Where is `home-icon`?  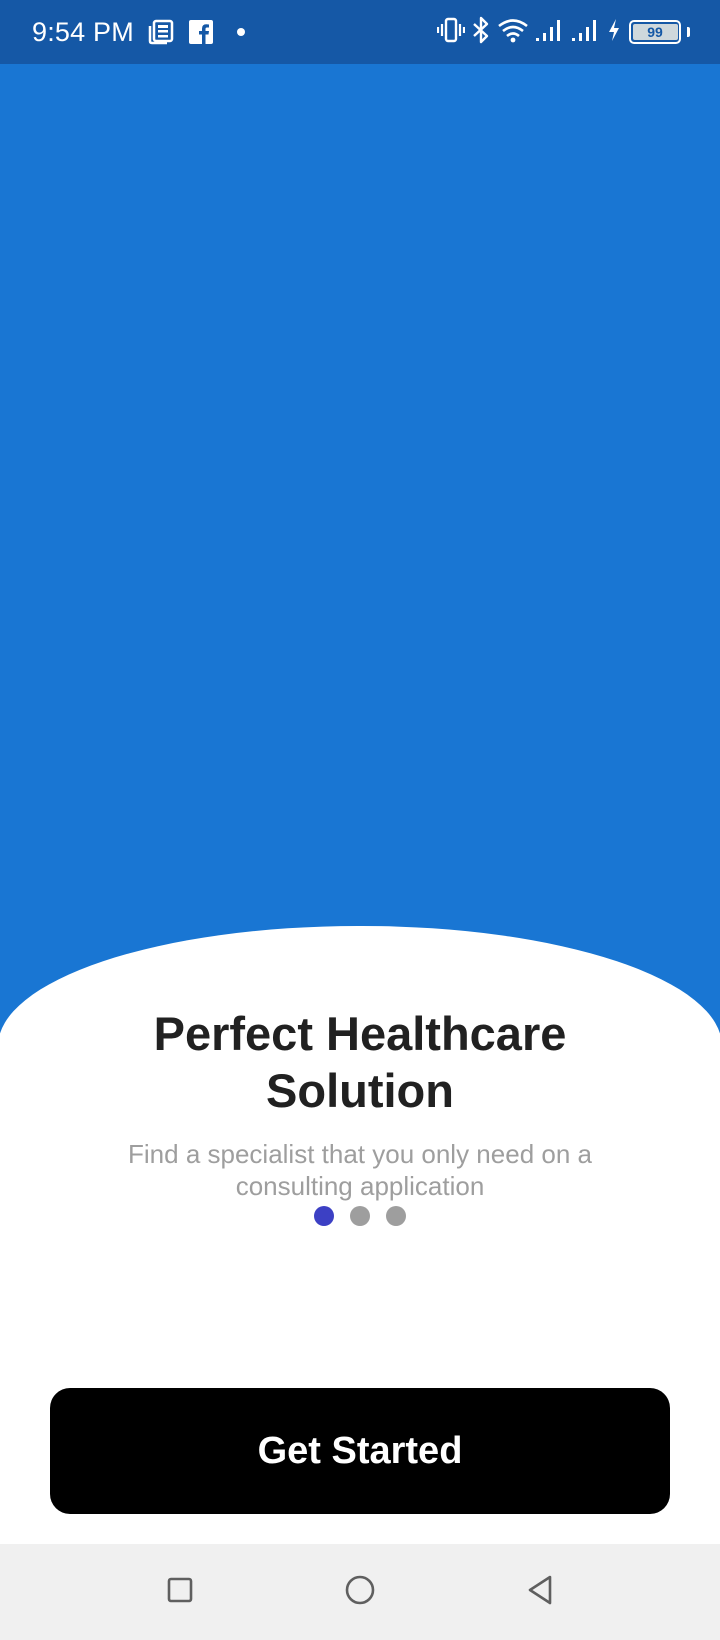
home-icon is located at coordinates (360, 1592).